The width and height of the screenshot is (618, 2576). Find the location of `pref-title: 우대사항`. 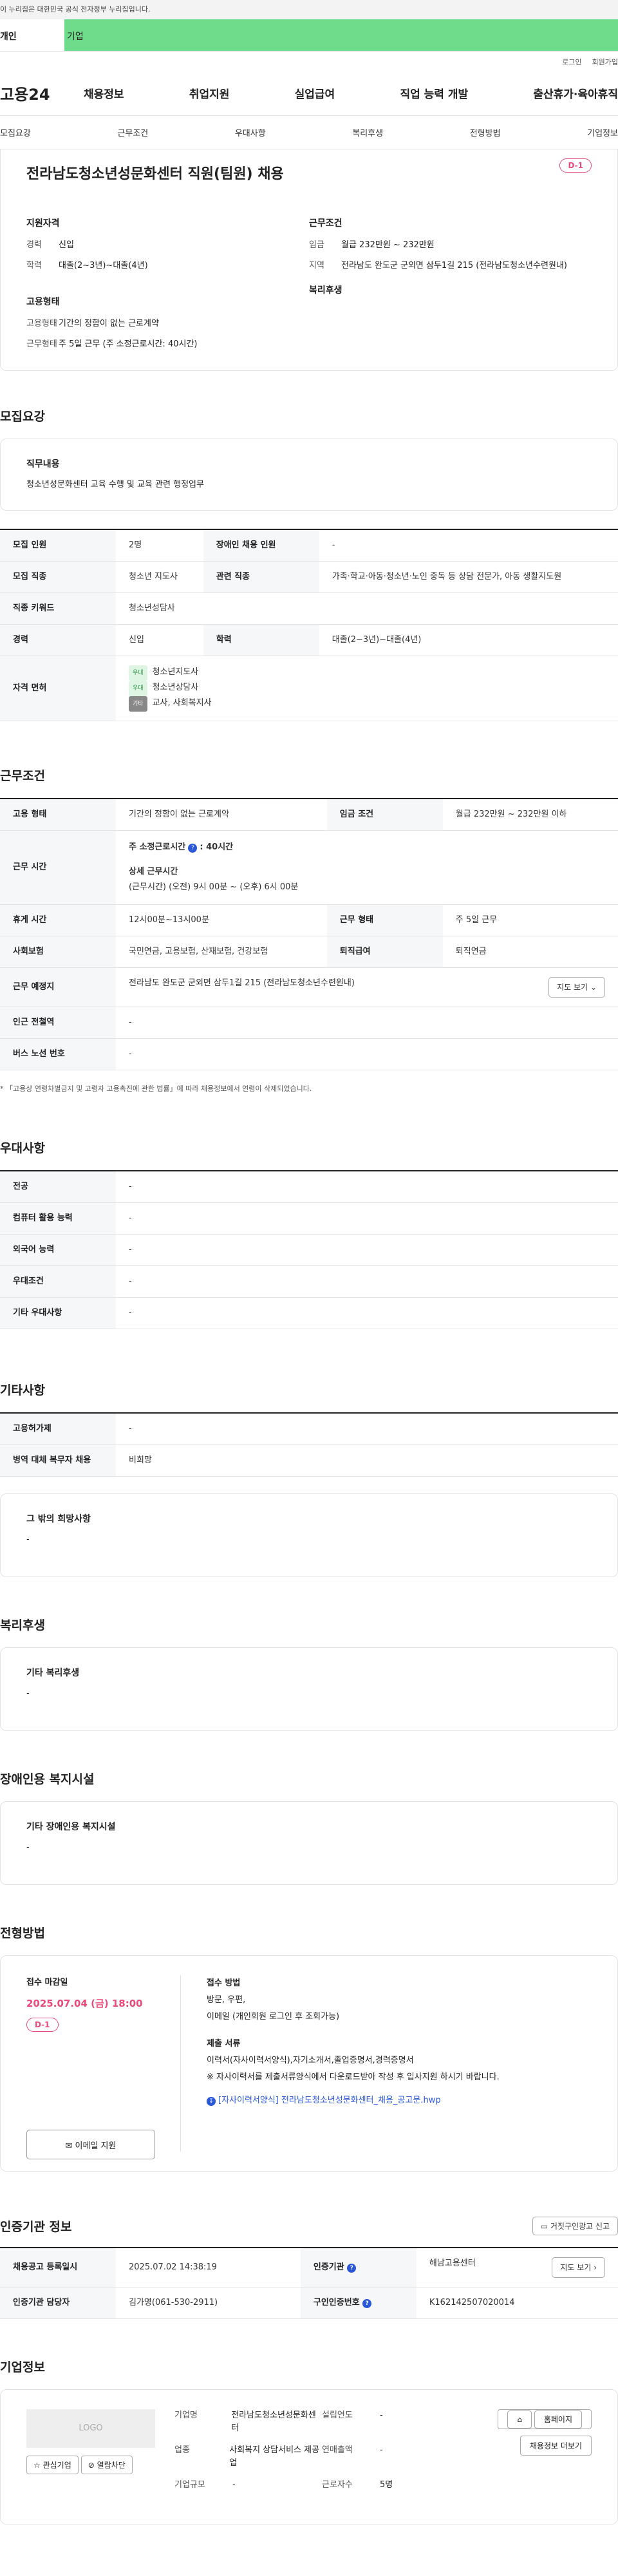

pref-title: 우대사항 is located at coordinates (22, 1148).